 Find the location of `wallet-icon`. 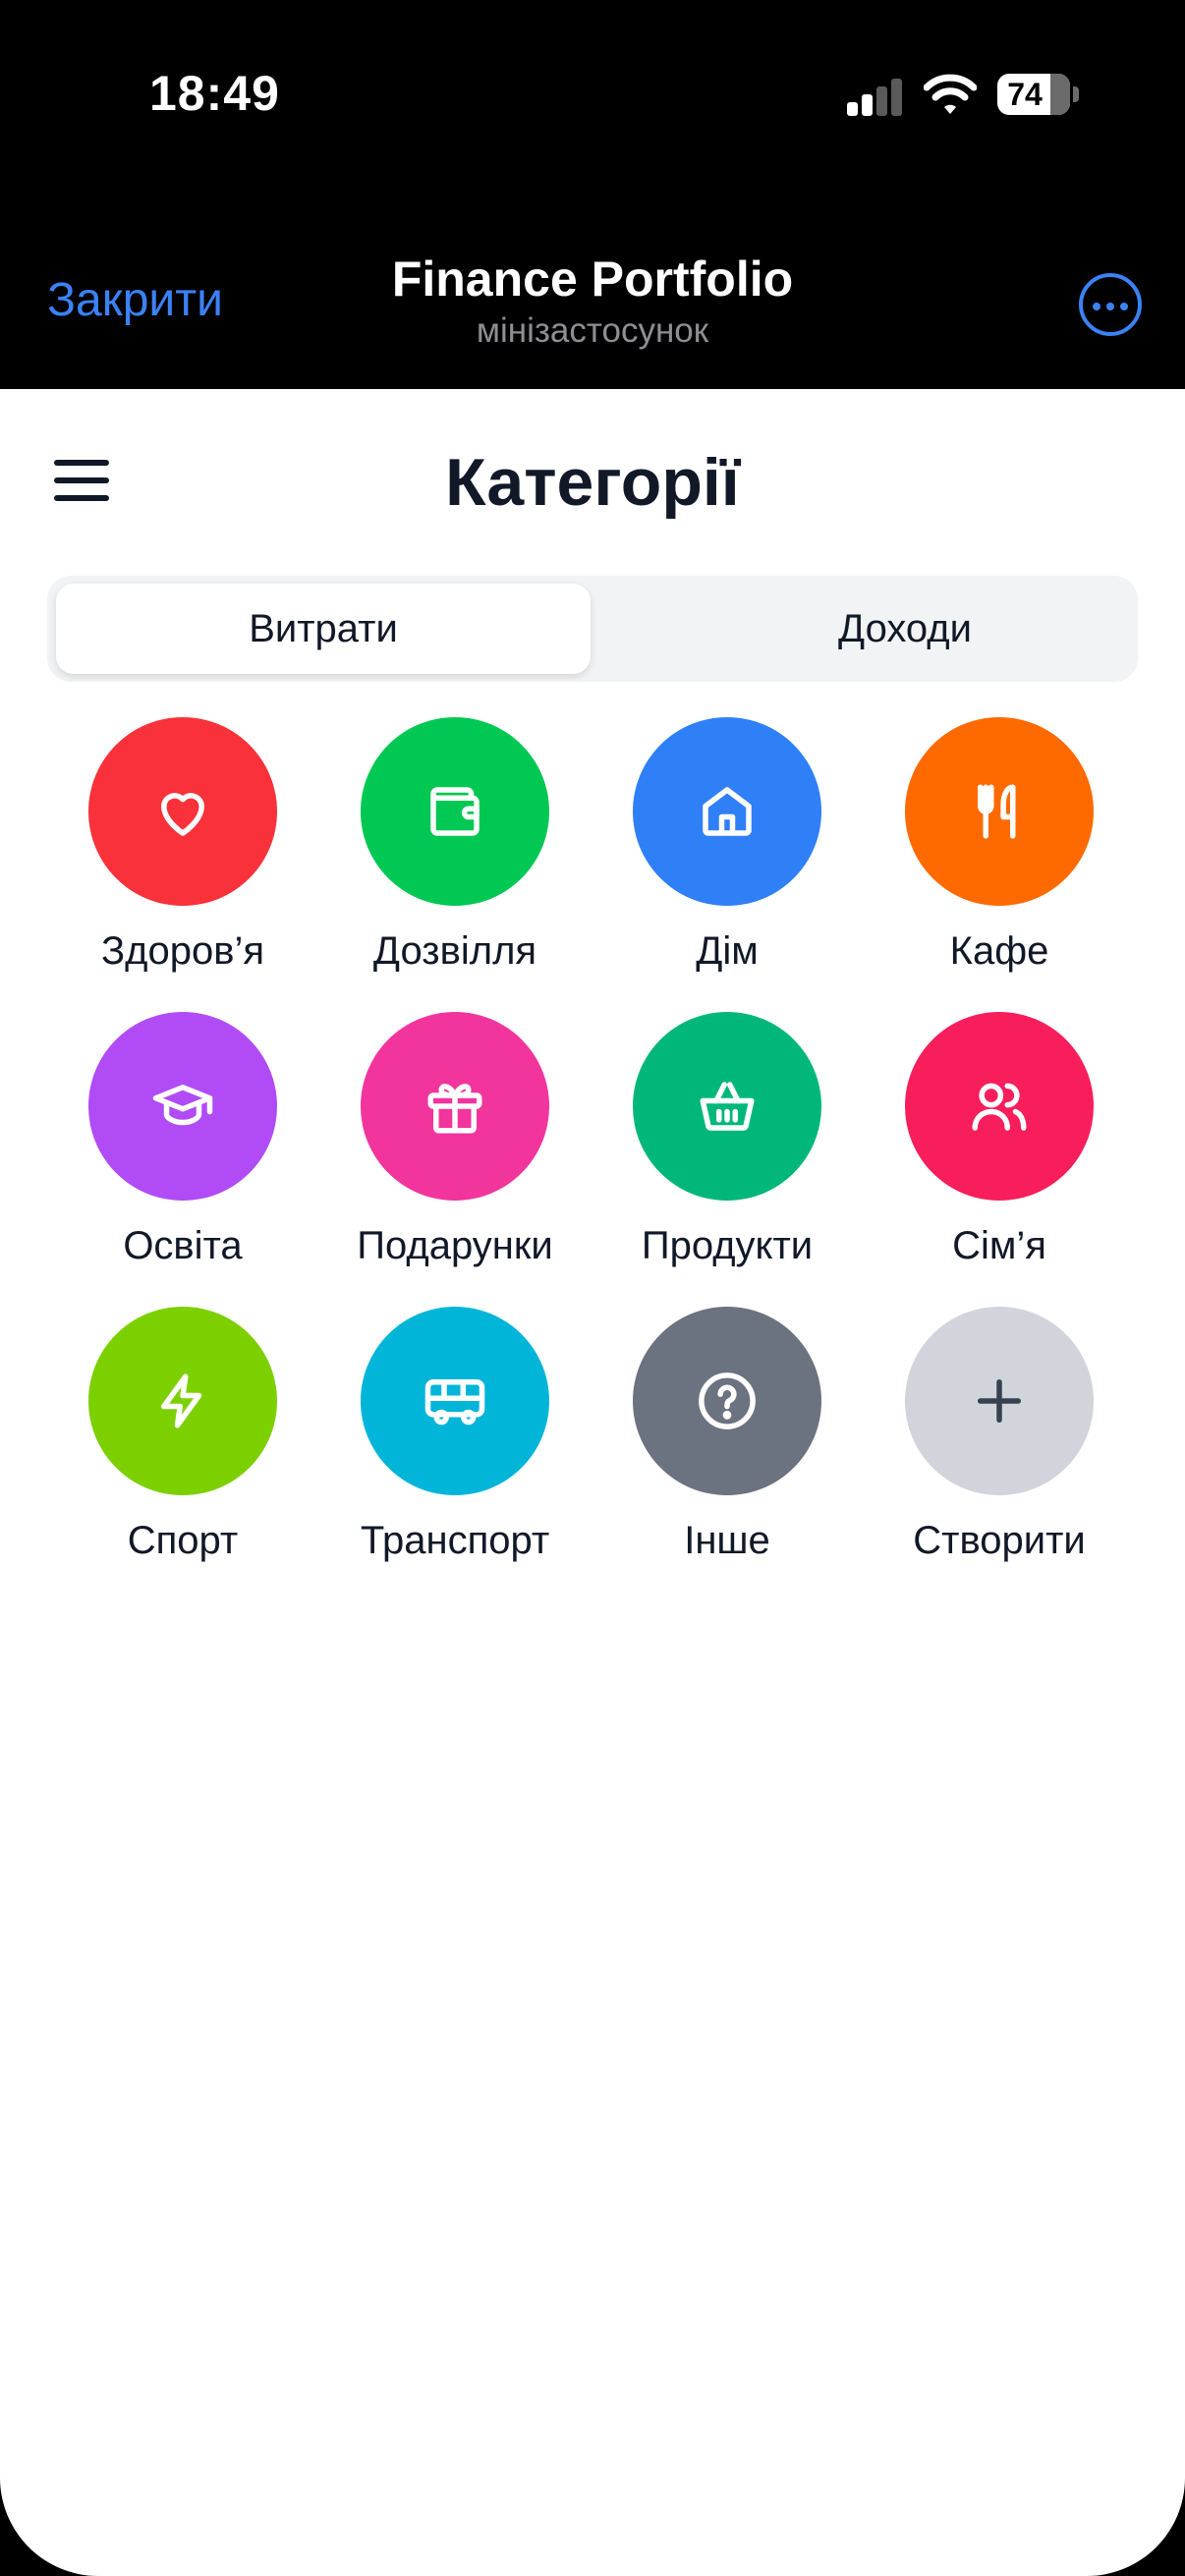

wallet-icon is located at coordinates (455, 811).